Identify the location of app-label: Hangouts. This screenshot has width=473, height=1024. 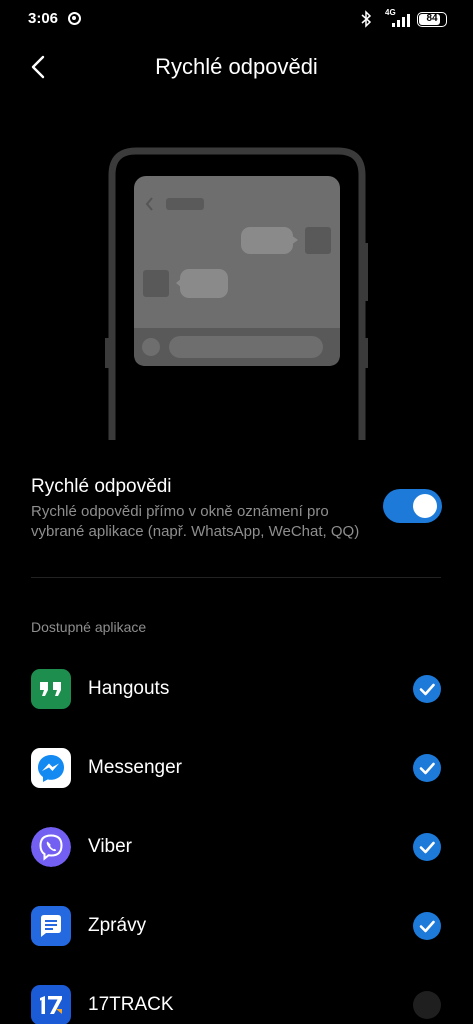
(129, 688).